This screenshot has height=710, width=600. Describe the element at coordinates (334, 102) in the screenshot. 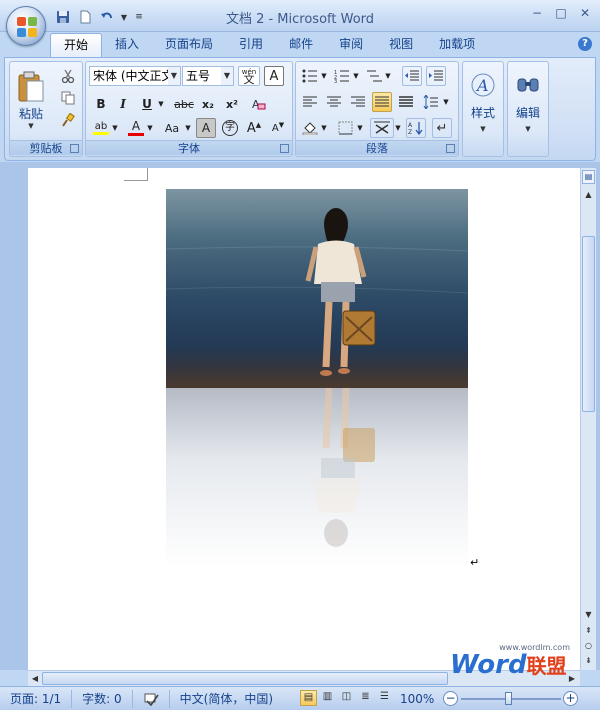

I see `align-center-button` at that location.